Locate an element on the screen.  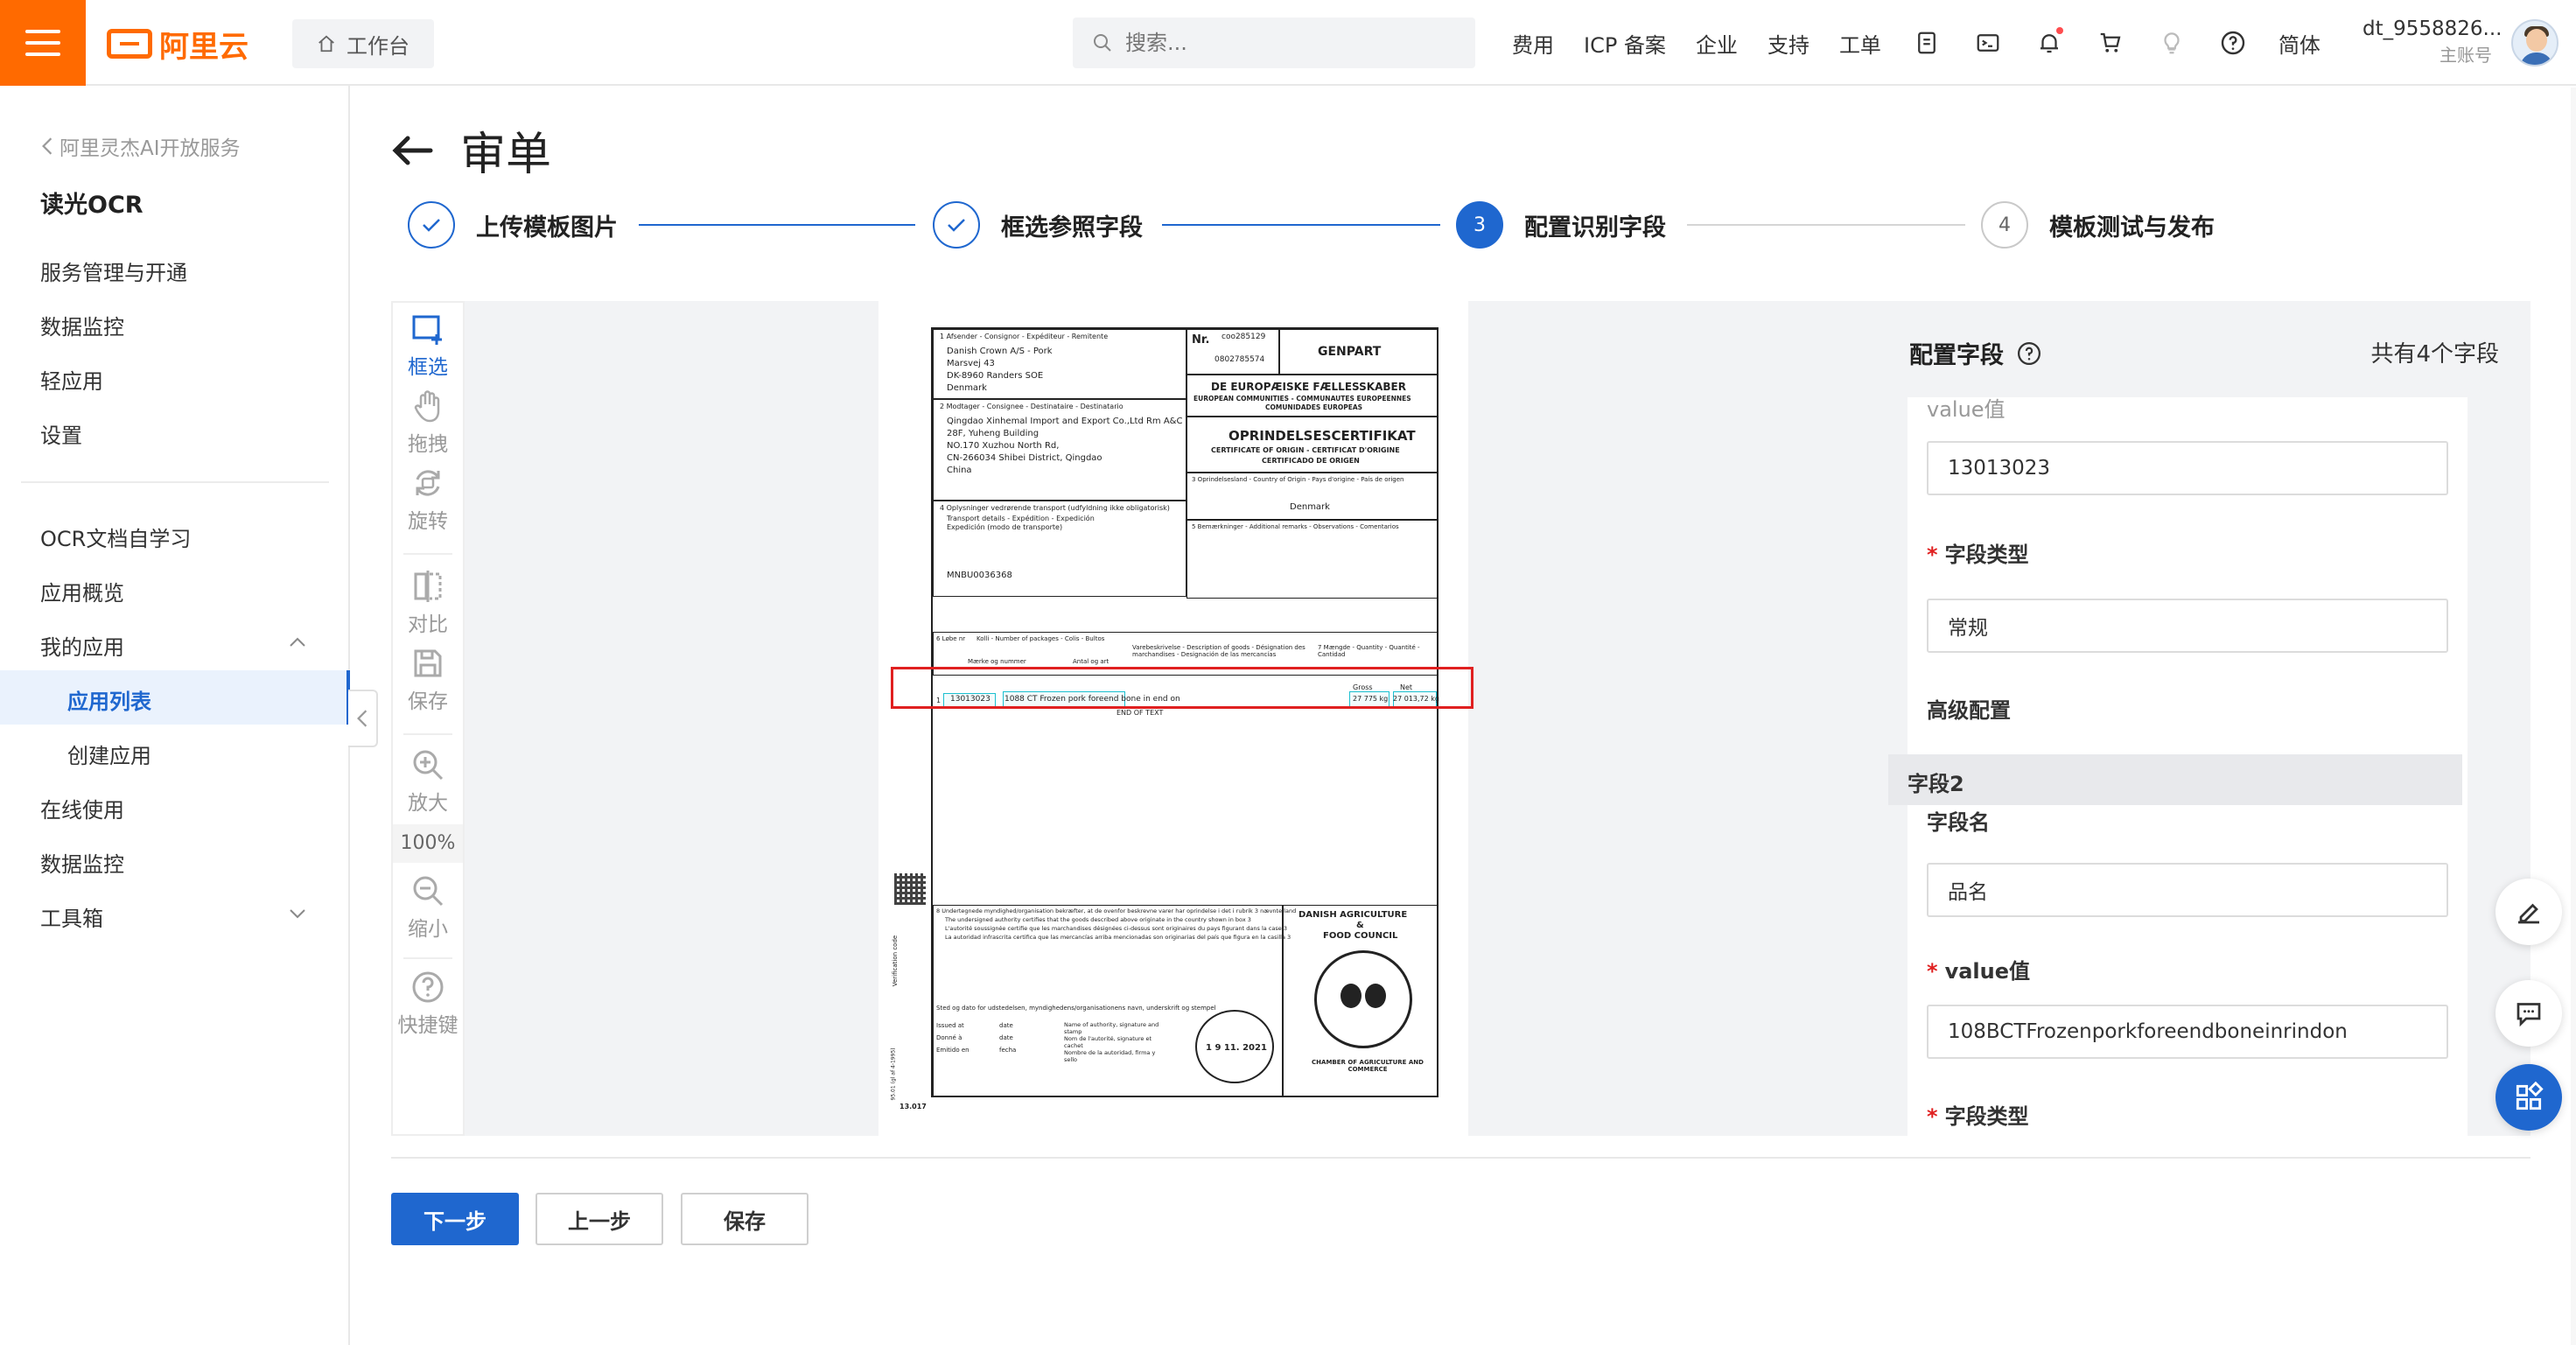
edit-float-button is located at coordinates (2529, 912).